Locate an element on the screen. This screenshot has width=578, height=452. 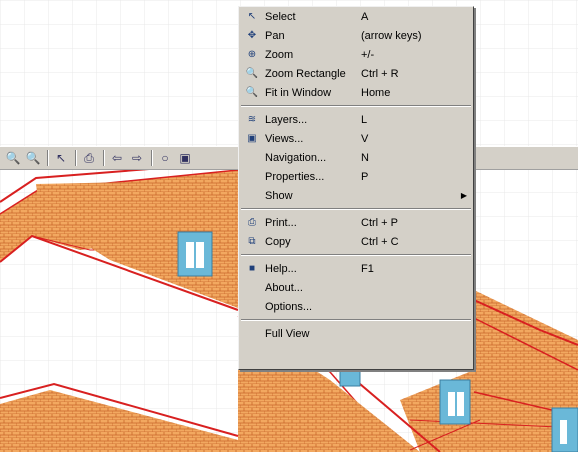
zoom-in-icon: 🔍 is located at coordinates (13, 158).